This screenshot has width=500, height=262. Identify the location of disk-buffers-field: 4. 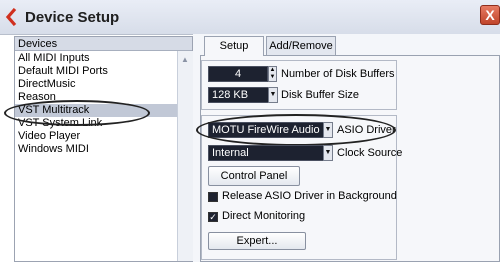
(238, 74).